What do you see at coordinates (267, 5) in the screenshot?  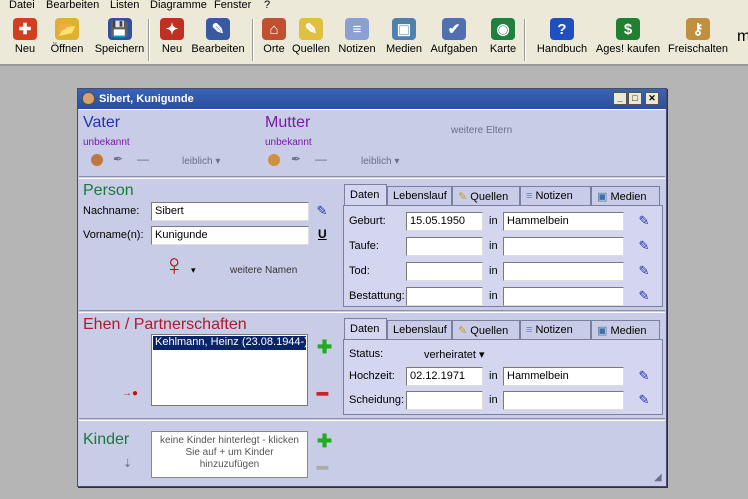 I see `menu-help: ?` at bounding box center [267, 5].